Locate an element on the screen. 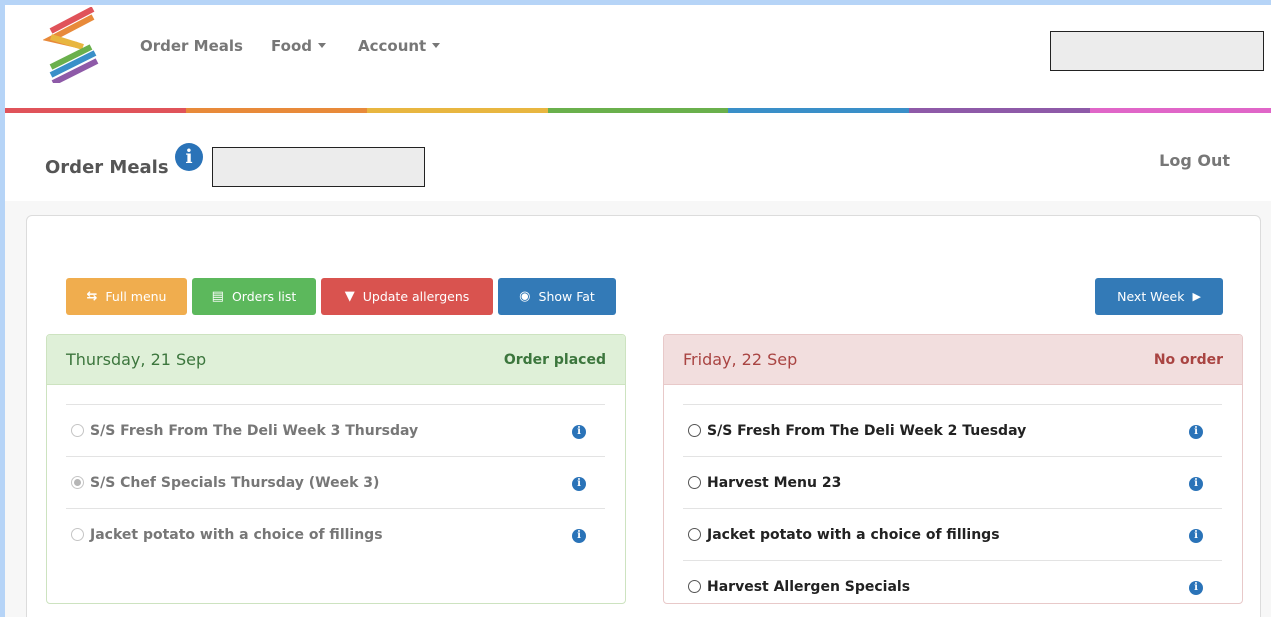  eye-icon: ◉ is located at coordinates (525, 296).